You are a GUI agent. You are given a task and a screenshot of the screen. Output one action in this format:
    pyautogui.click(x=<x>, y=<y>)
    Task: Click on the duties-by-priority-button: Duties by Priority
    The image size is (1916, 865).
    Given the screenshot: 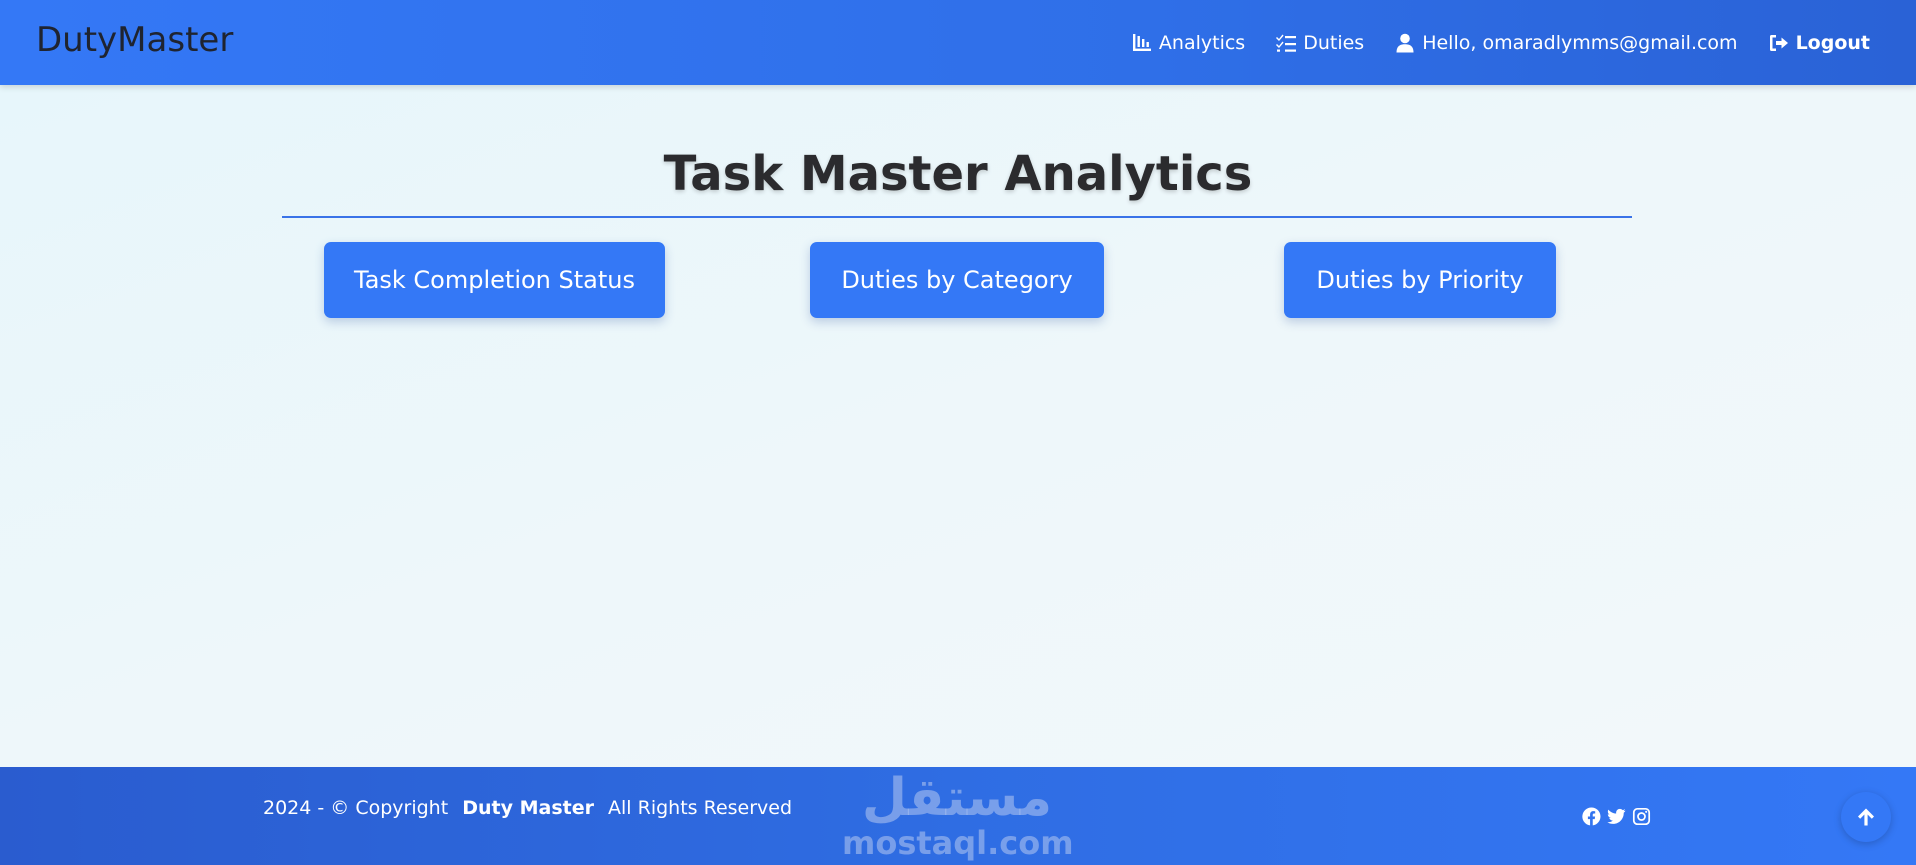 What is the action you would take?
    pyautogui.click(x=1420, y=280)
    